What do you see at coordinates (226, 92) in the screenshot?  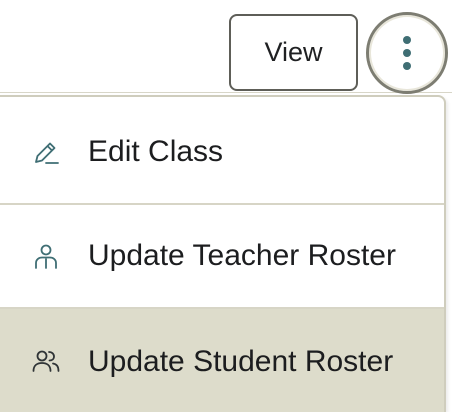 I see `divider` at bounding box center [226, 92].